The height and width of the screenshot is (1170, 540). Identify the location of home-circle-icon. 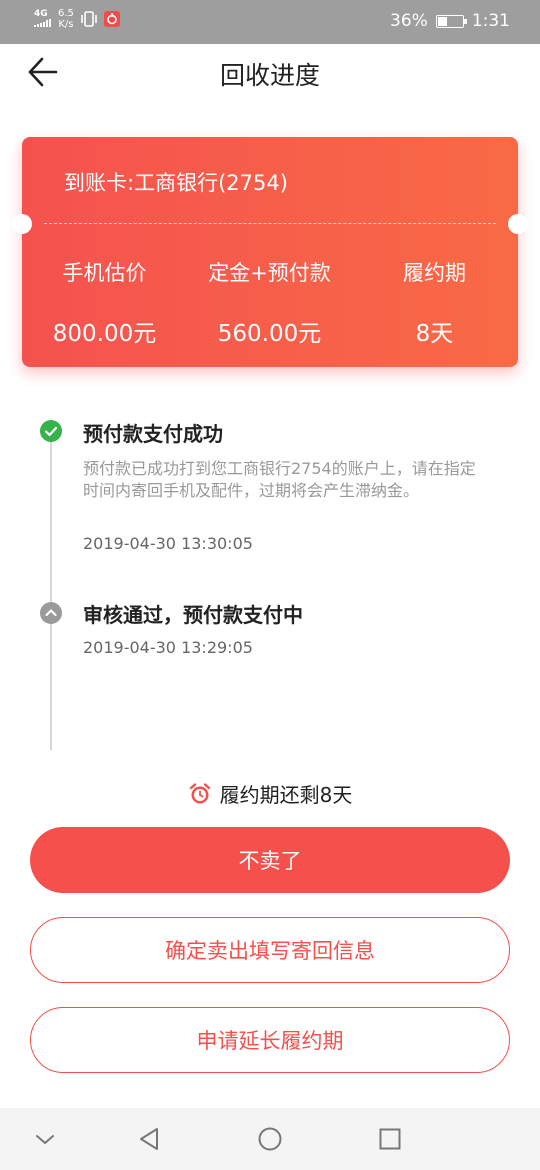
(270, 1139).